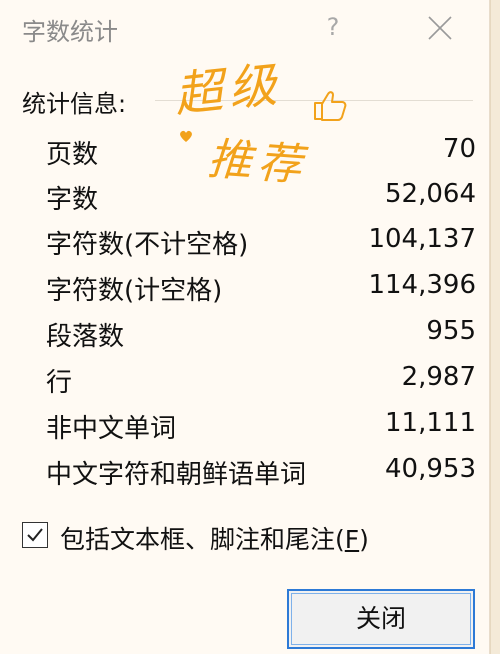 This screenshot has width=500, height=654. I want to click on stat-label: 中文字符和朝鲜语单词, so click(176, 475).